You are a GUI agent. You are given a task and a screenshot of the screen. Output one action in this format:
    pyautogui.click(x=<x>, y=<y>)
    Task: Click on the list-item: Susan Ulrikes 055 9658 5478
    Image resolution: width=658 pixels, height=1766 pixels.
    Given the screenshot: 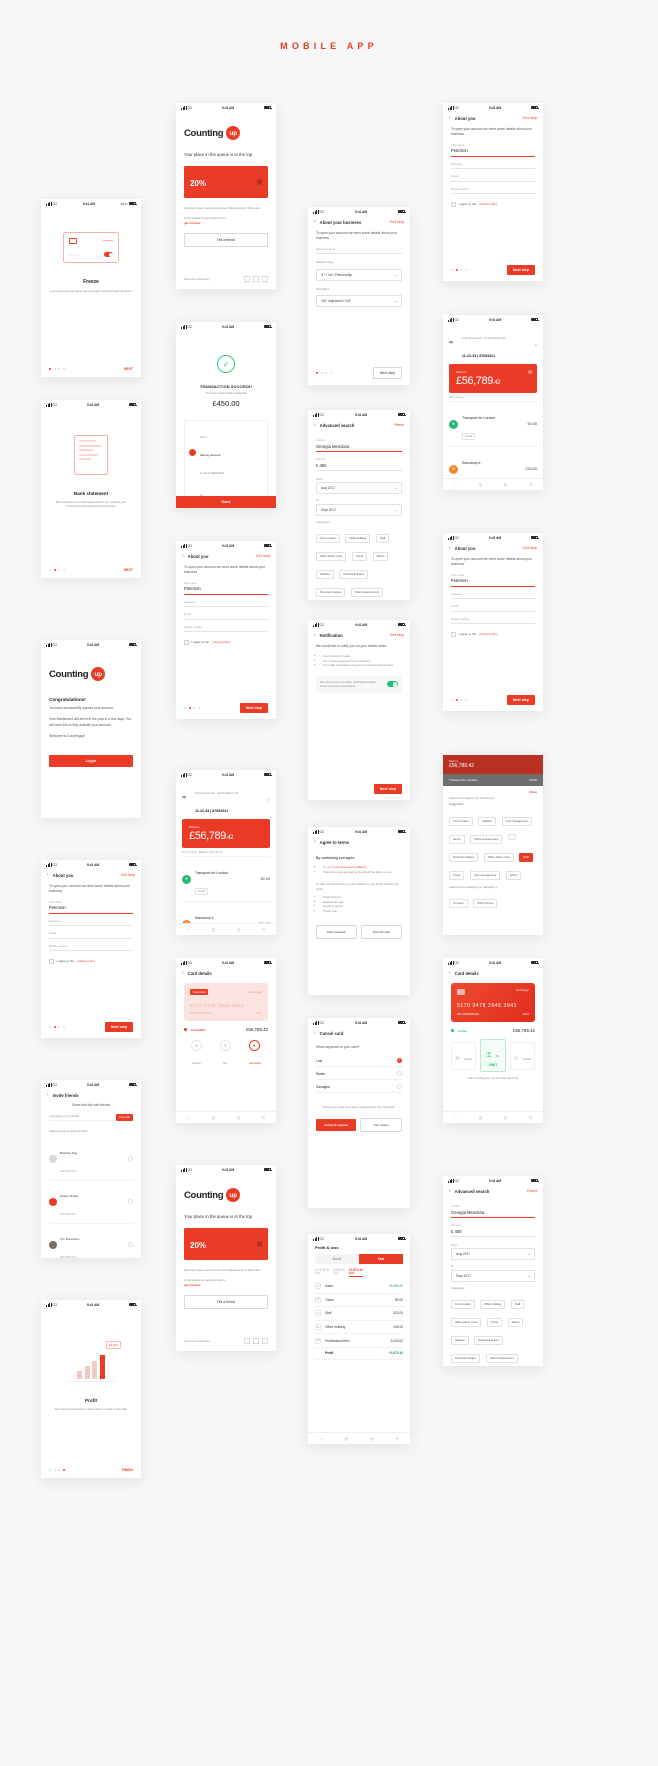 What is the action you would take?
    pyautogui.click(x=91, y=1202)
    